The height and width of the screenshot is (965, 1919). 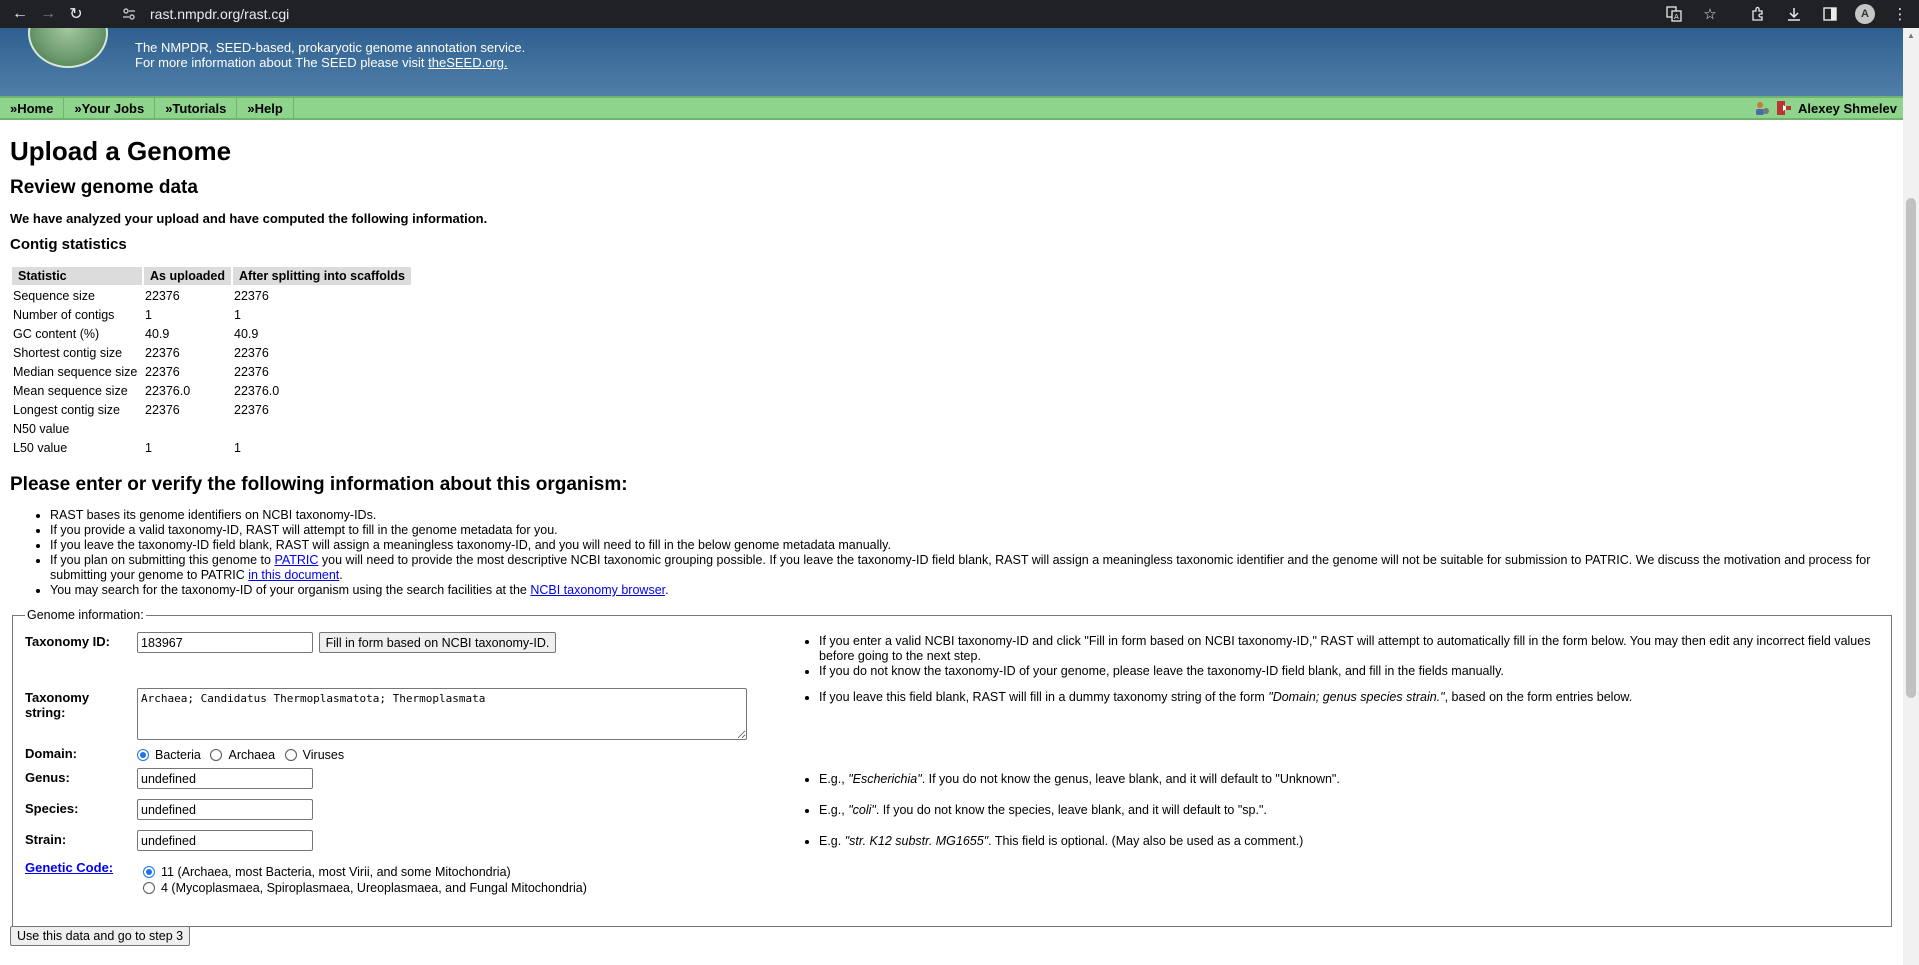 I want to click on menu-help: »Help, so click(x=265, y=108).